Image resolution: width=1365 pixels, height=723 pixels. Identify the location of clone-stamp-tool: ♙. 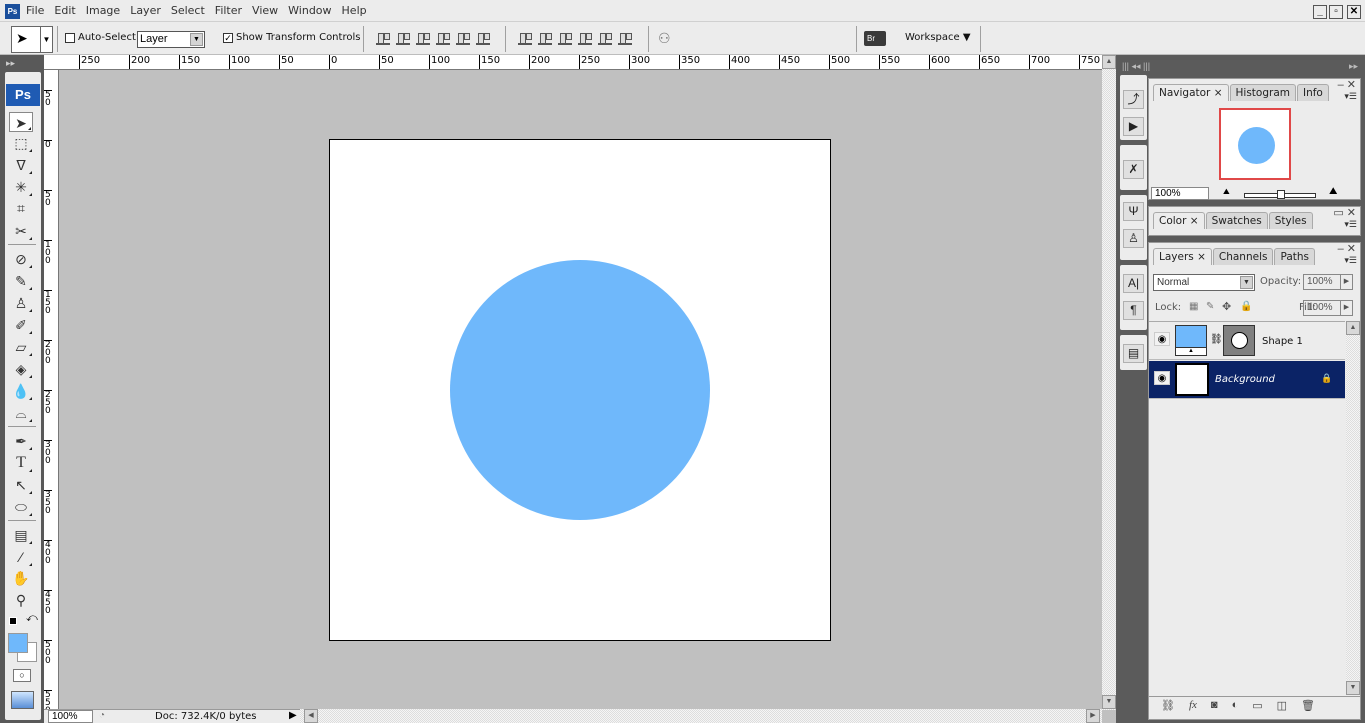
(21, 303).